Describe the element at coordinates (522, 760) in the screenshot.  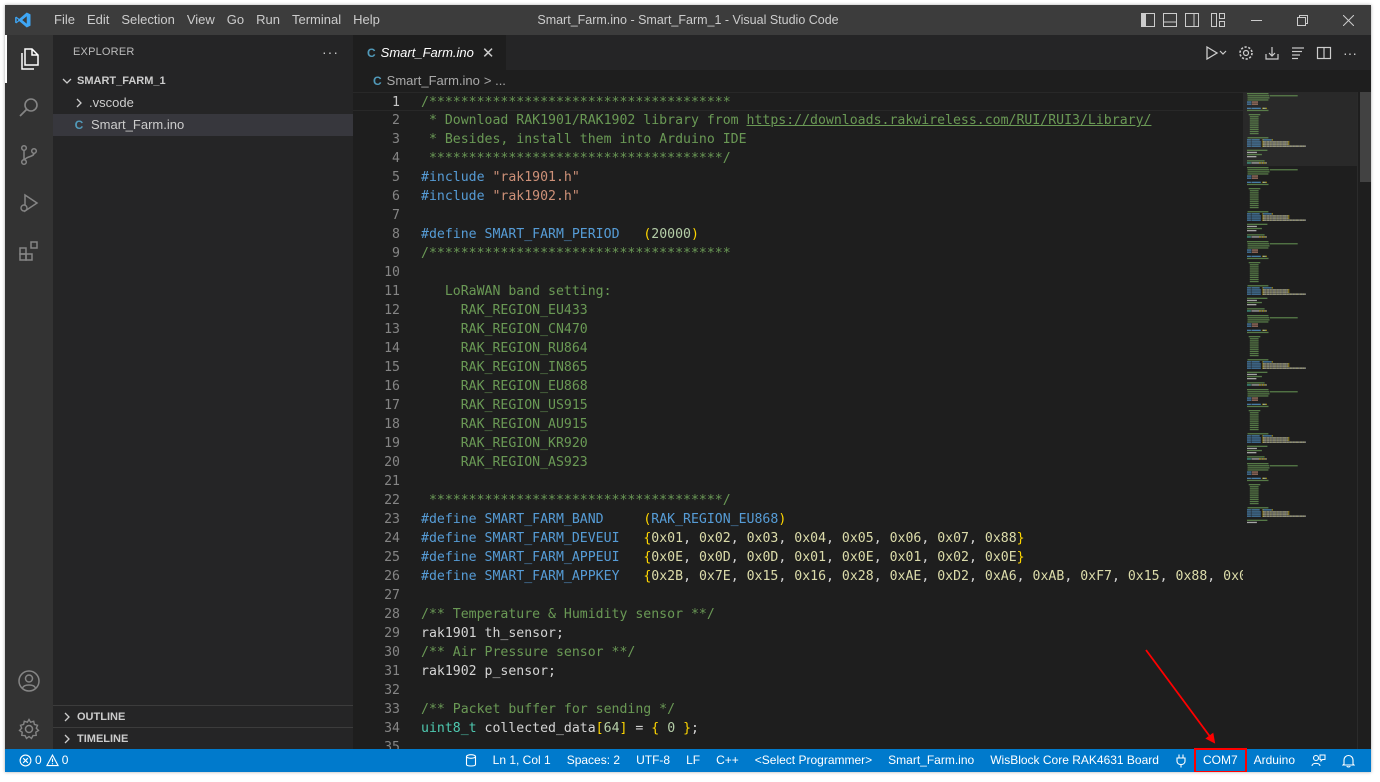
I see `cursor-position: Ln 1, Col 1` at that location.